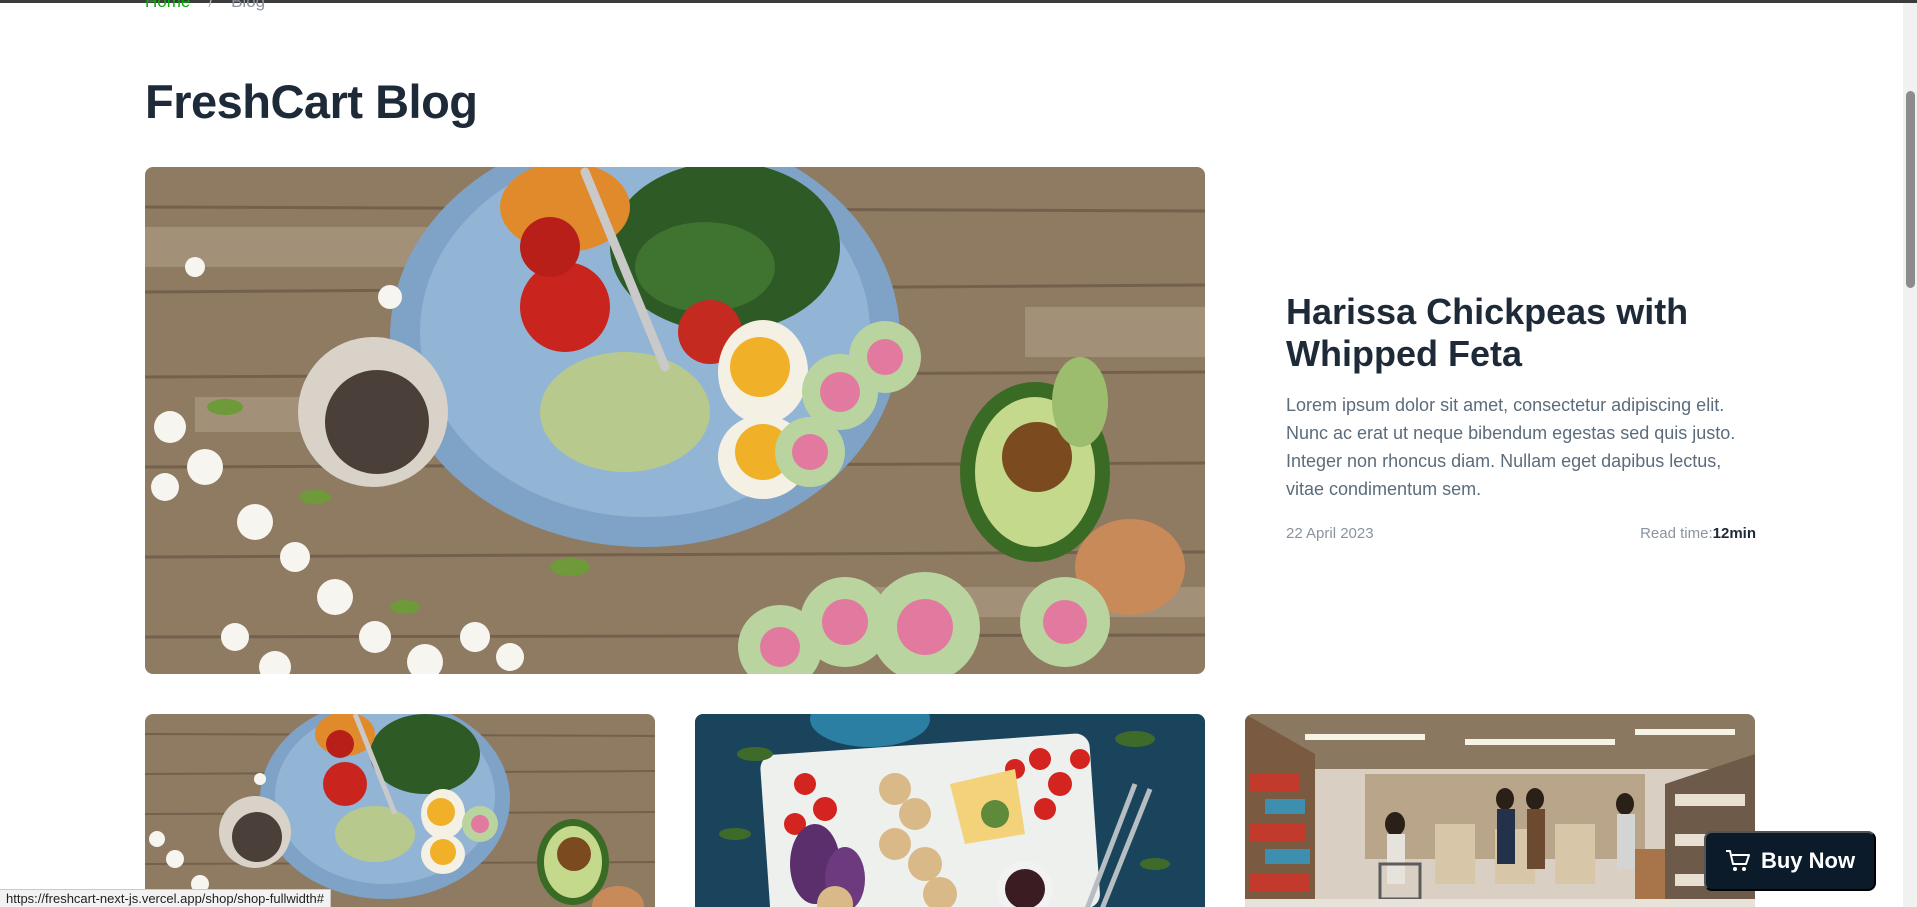 This screenshot has width=1917, height=907. I want to click on salad-bowl-thumbnail, so click(400, 810).